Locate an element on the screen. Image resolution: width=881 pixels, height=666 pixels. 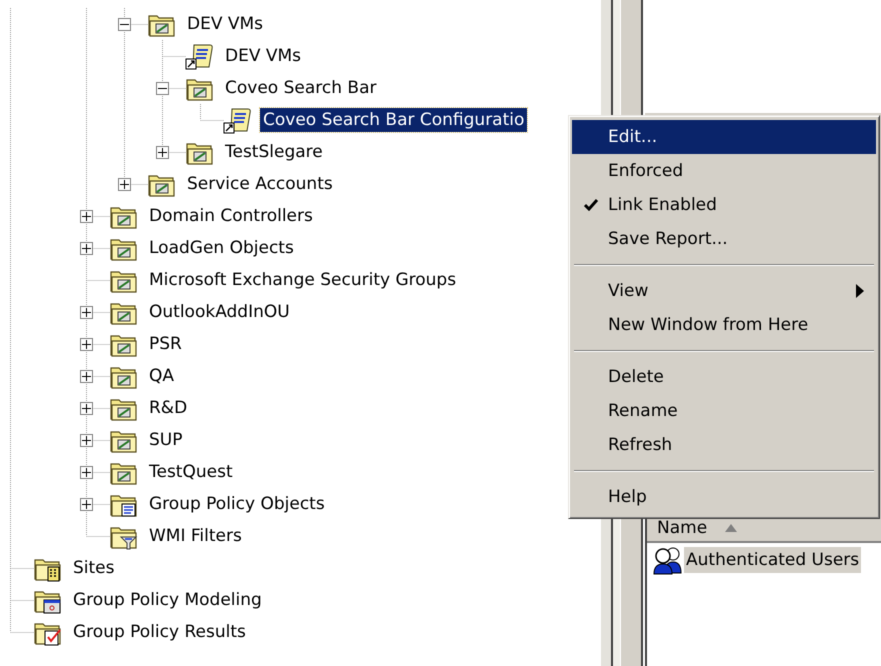
tree-item: Microsoft Exchange Security Groups is located at coordinates (303, 280).